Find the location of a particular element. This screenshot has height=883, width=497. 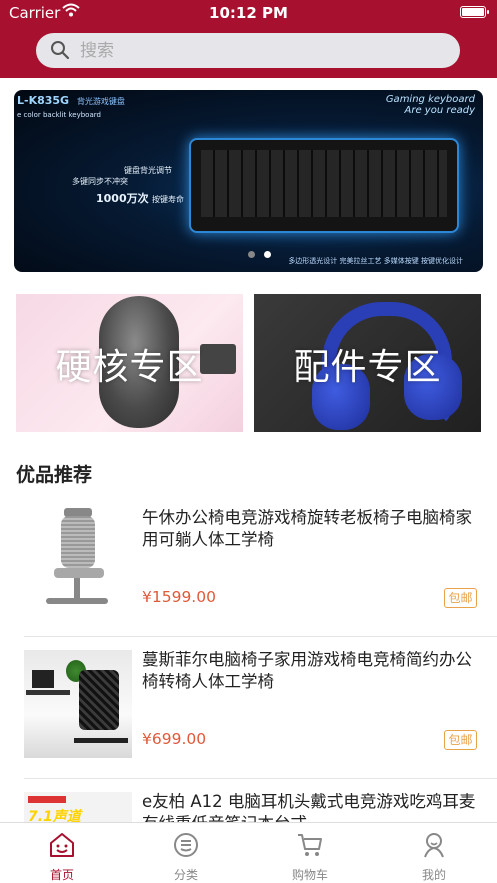

banner-model-text: L-K835G 背光游戏键盘 e color backlit keyboard is located at coordinates (71, 106).